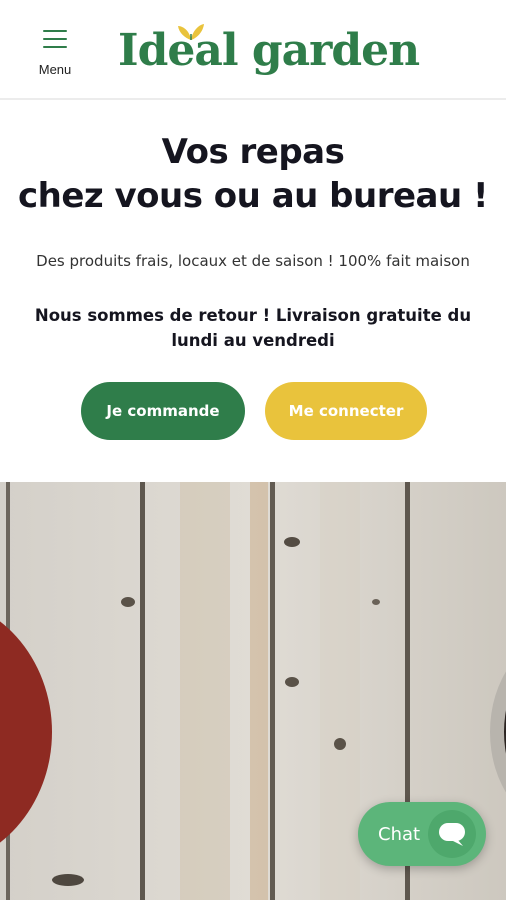 The width and height of the screenshot is (506, 900). Describe the element at coordinates (399, 834) in the screenshot. I see `chat-label: Chat` at that location.